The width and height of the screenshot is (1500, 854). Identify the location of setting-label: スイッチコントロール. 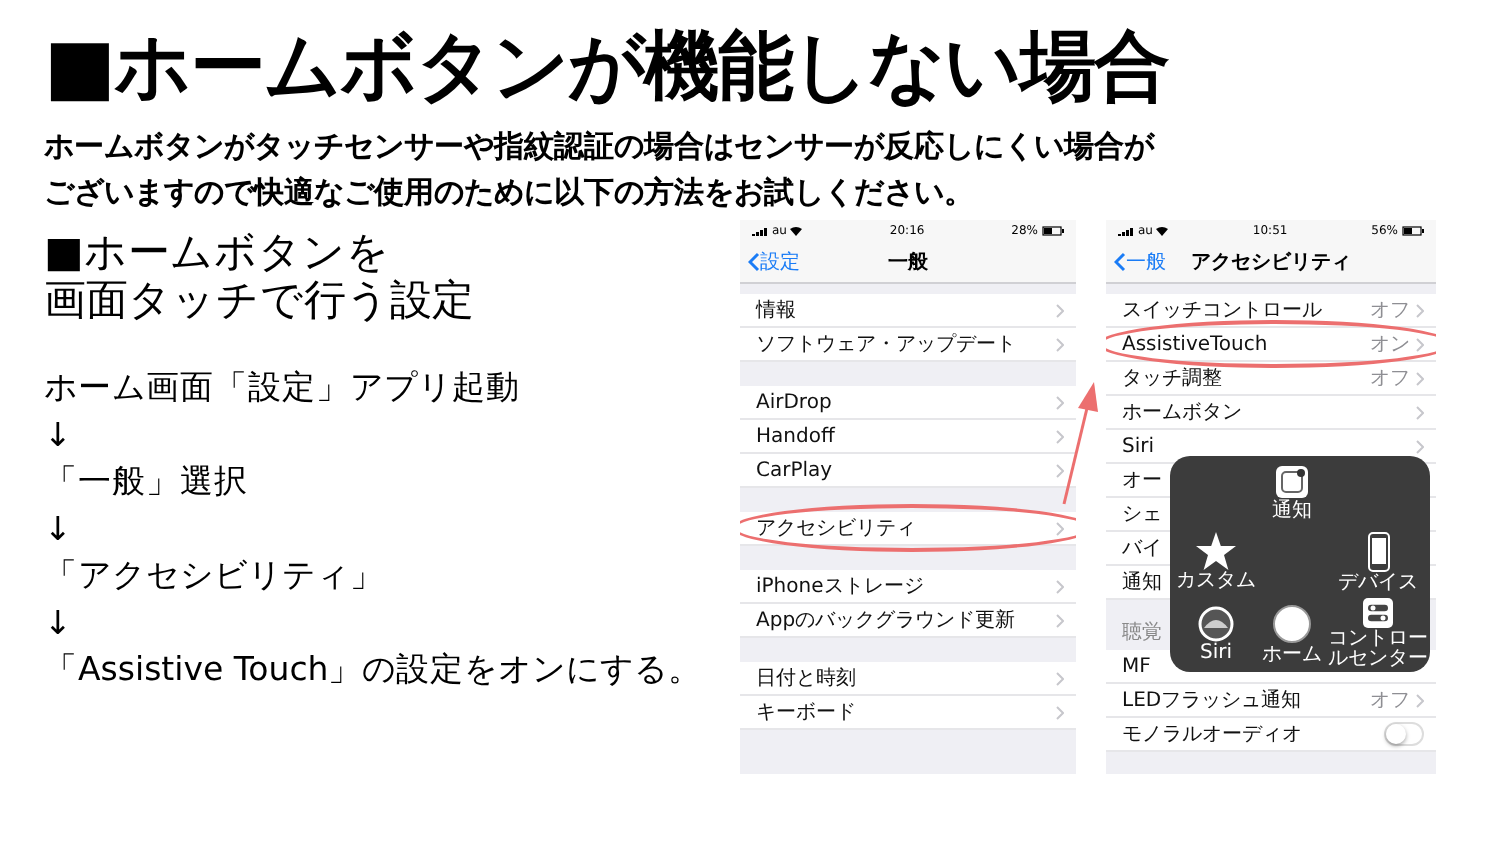
(1222, 311).